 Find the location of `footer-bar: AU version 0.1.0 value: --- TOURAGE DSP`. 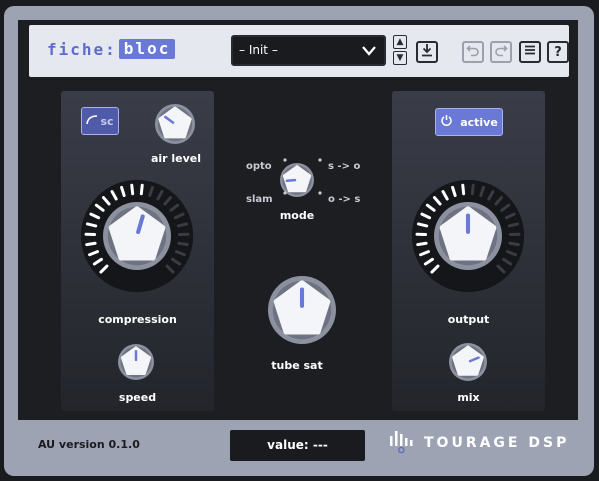

footer-bar: AU version 0.1.0 value: --- TOURAGE DSP is located at coordinates (298, 444).